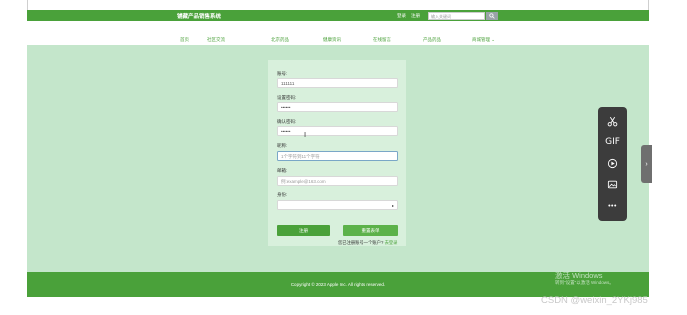 The image size is (687, 315). I want to click on nav-item-health-news: 健康资讯, so click(332, 40).